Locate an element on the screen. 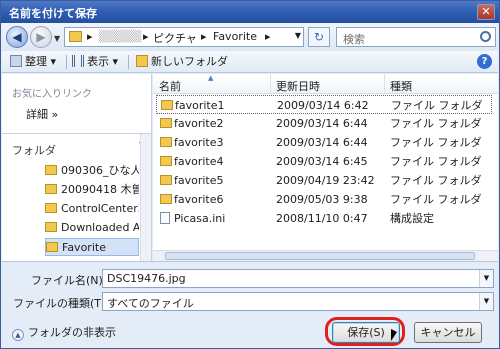 Image resolution: width=500 pixels, height=349 pixels. views-label: 表示 ▾ is located at coordinates (103, 61).